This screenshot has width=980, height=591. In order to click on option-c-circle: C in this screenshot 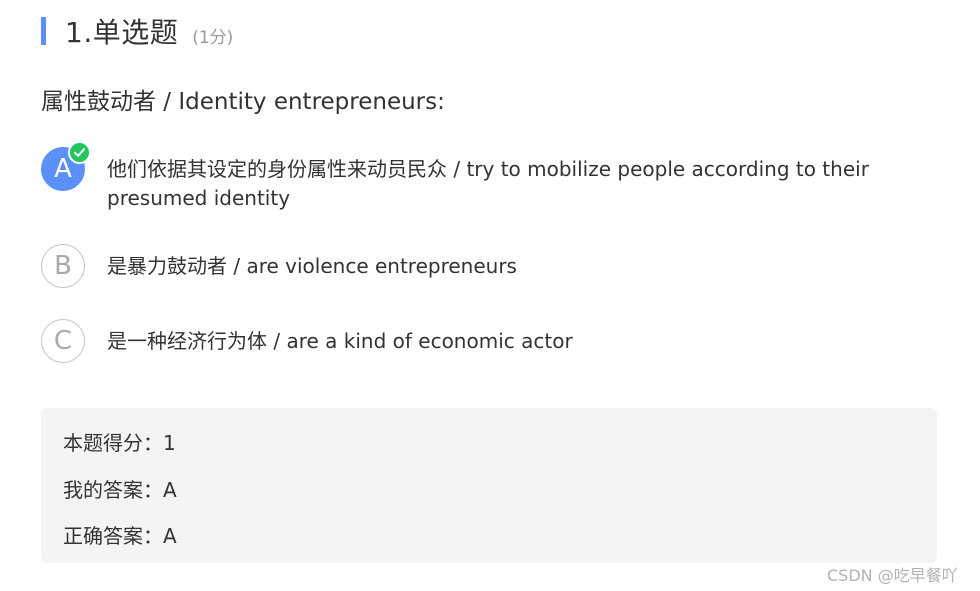, I will do `click(63, 341)`.